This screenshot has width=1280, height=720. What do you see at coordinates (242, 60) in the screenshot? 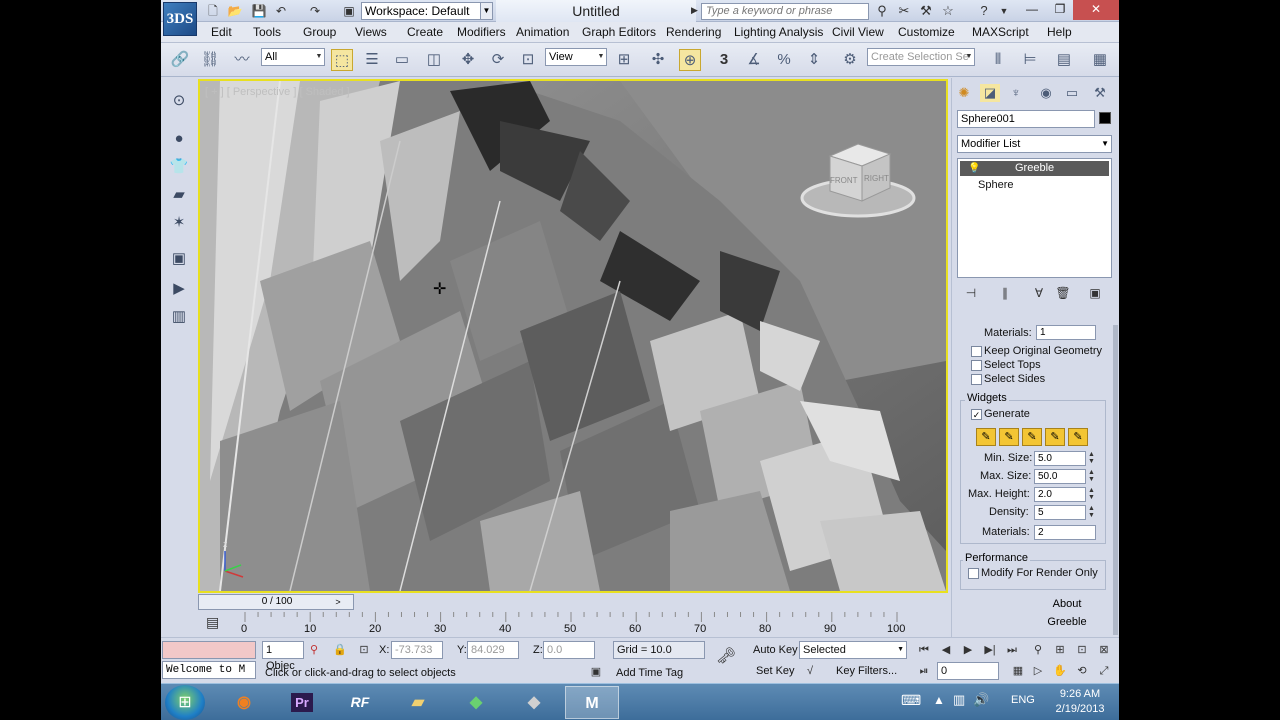
I see `bind-space-warp-icon: 〰` at bounding box center [242, 60].